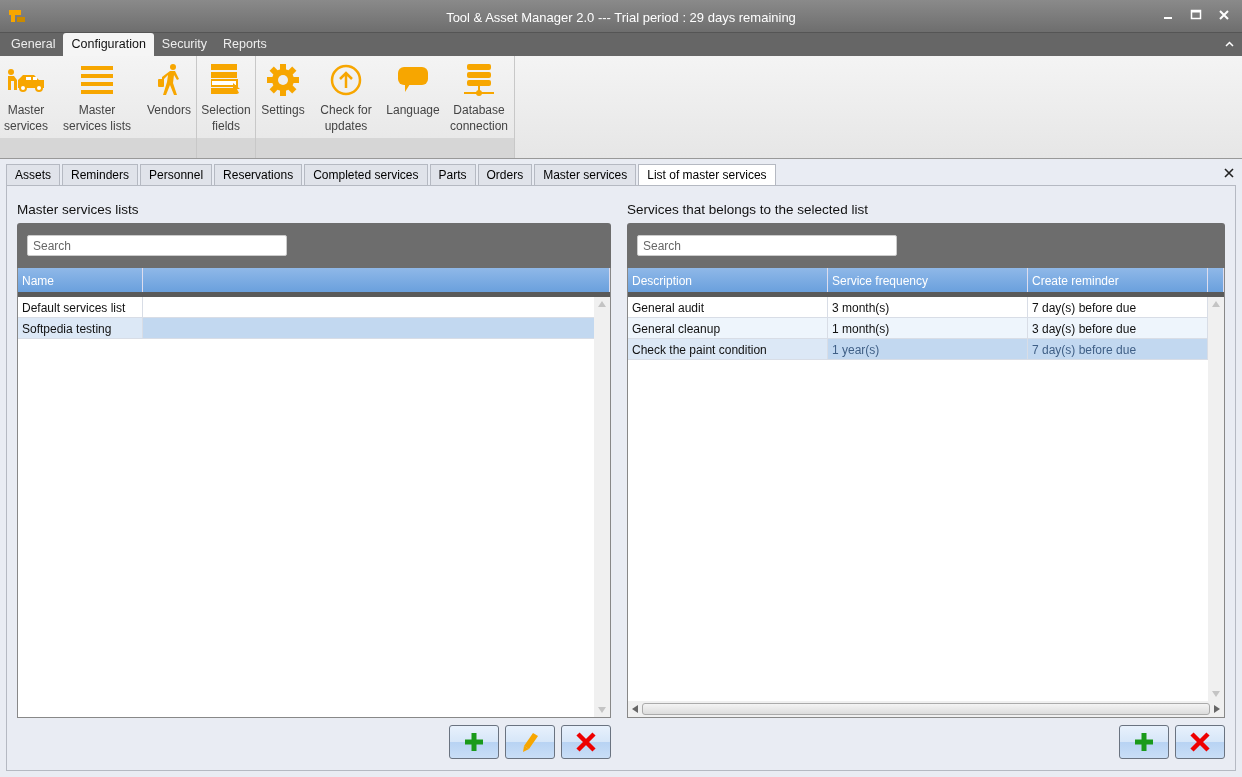 The width and height of the screenshot is (1242, 777). I want to click on table-cell: 3 month(s), so click(928, 307).